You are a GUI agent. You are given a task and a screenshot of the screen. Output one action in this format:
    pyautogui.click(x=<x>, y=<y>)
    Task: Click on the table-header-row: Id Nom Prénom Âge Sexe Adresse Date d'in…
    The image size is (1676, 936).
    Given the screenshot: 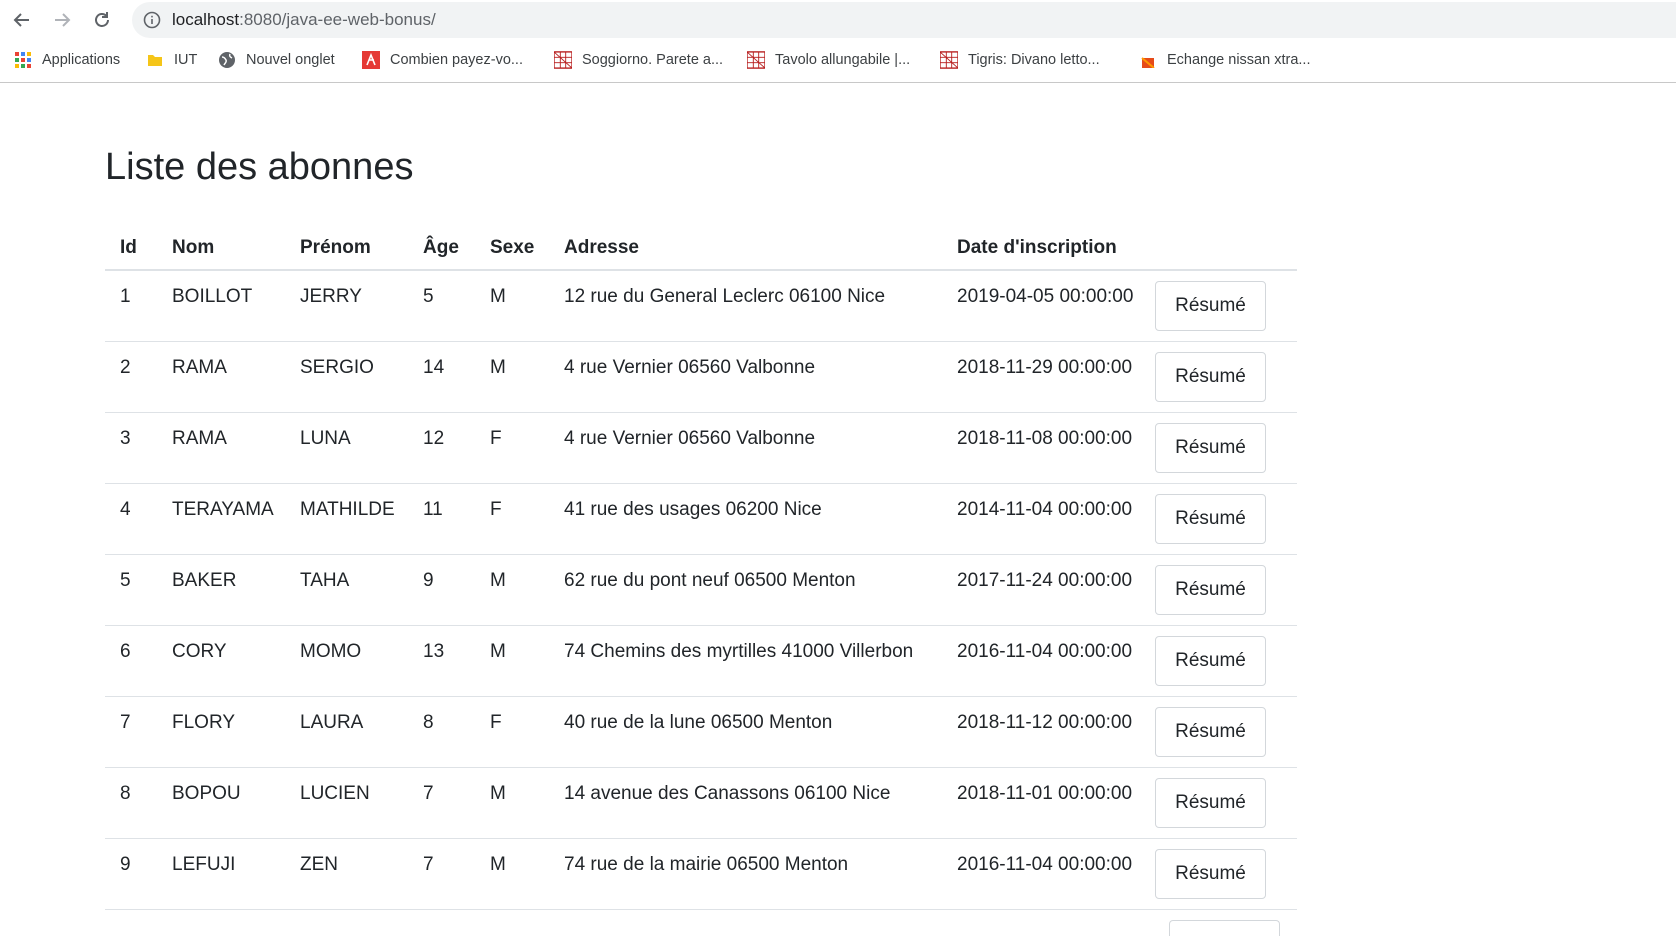 What is the action you would take?
    pyautogui.click(x=701, y=248)
    